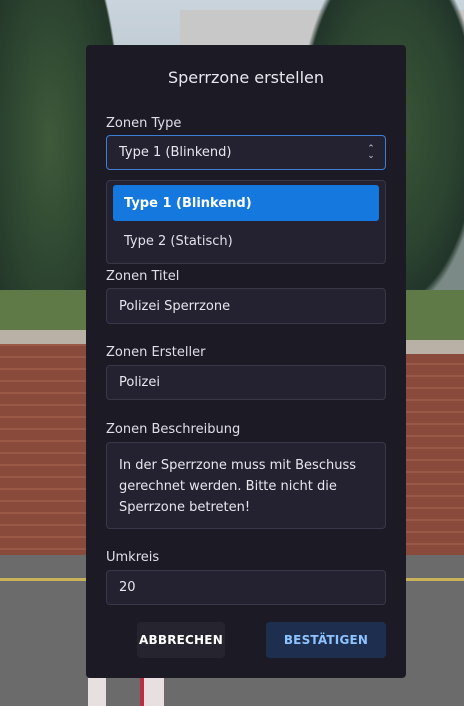  Describe the element at coordinates (127, 587) in the screenshot. I see `radius-value: 20` at that location.